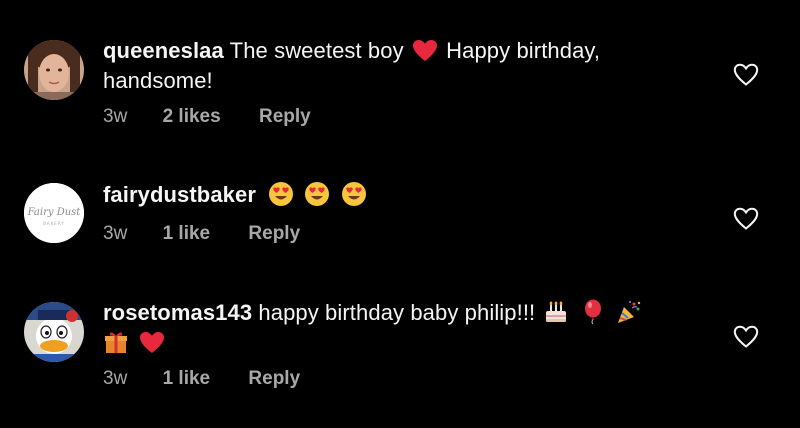 The height and width of the screenshot is (428, 800). I want to click on avatar: Fairy Dust BAKERY, so click(54, 213).